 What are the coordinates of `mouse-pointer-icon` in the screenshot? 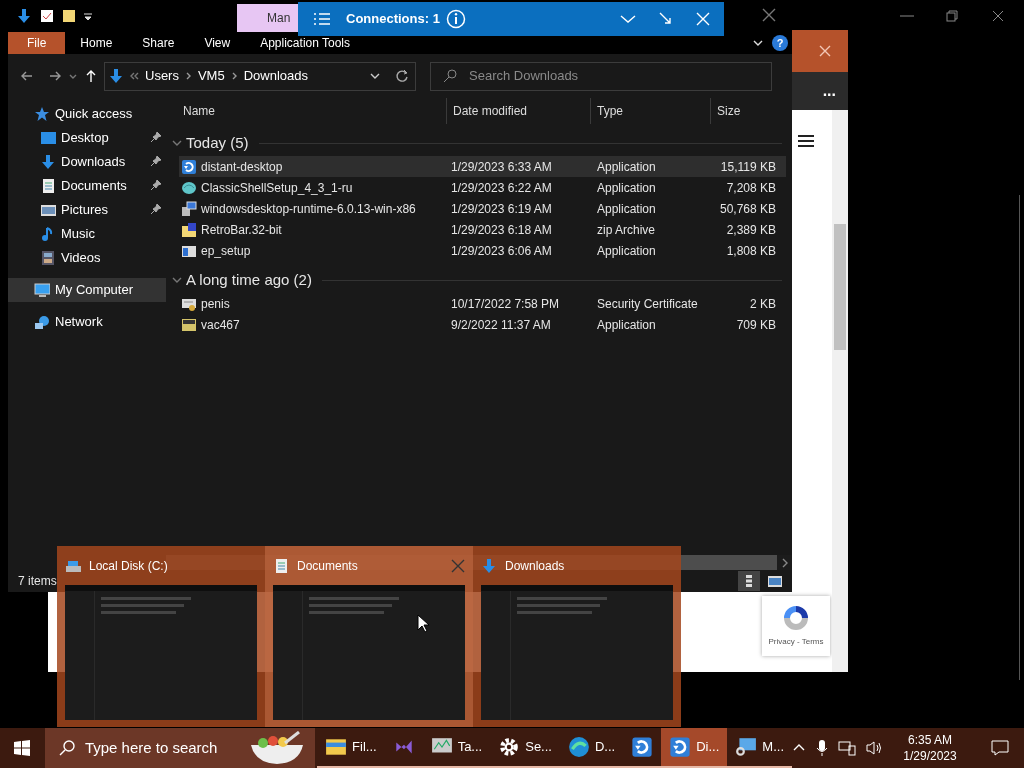 It's located at (423, 623).